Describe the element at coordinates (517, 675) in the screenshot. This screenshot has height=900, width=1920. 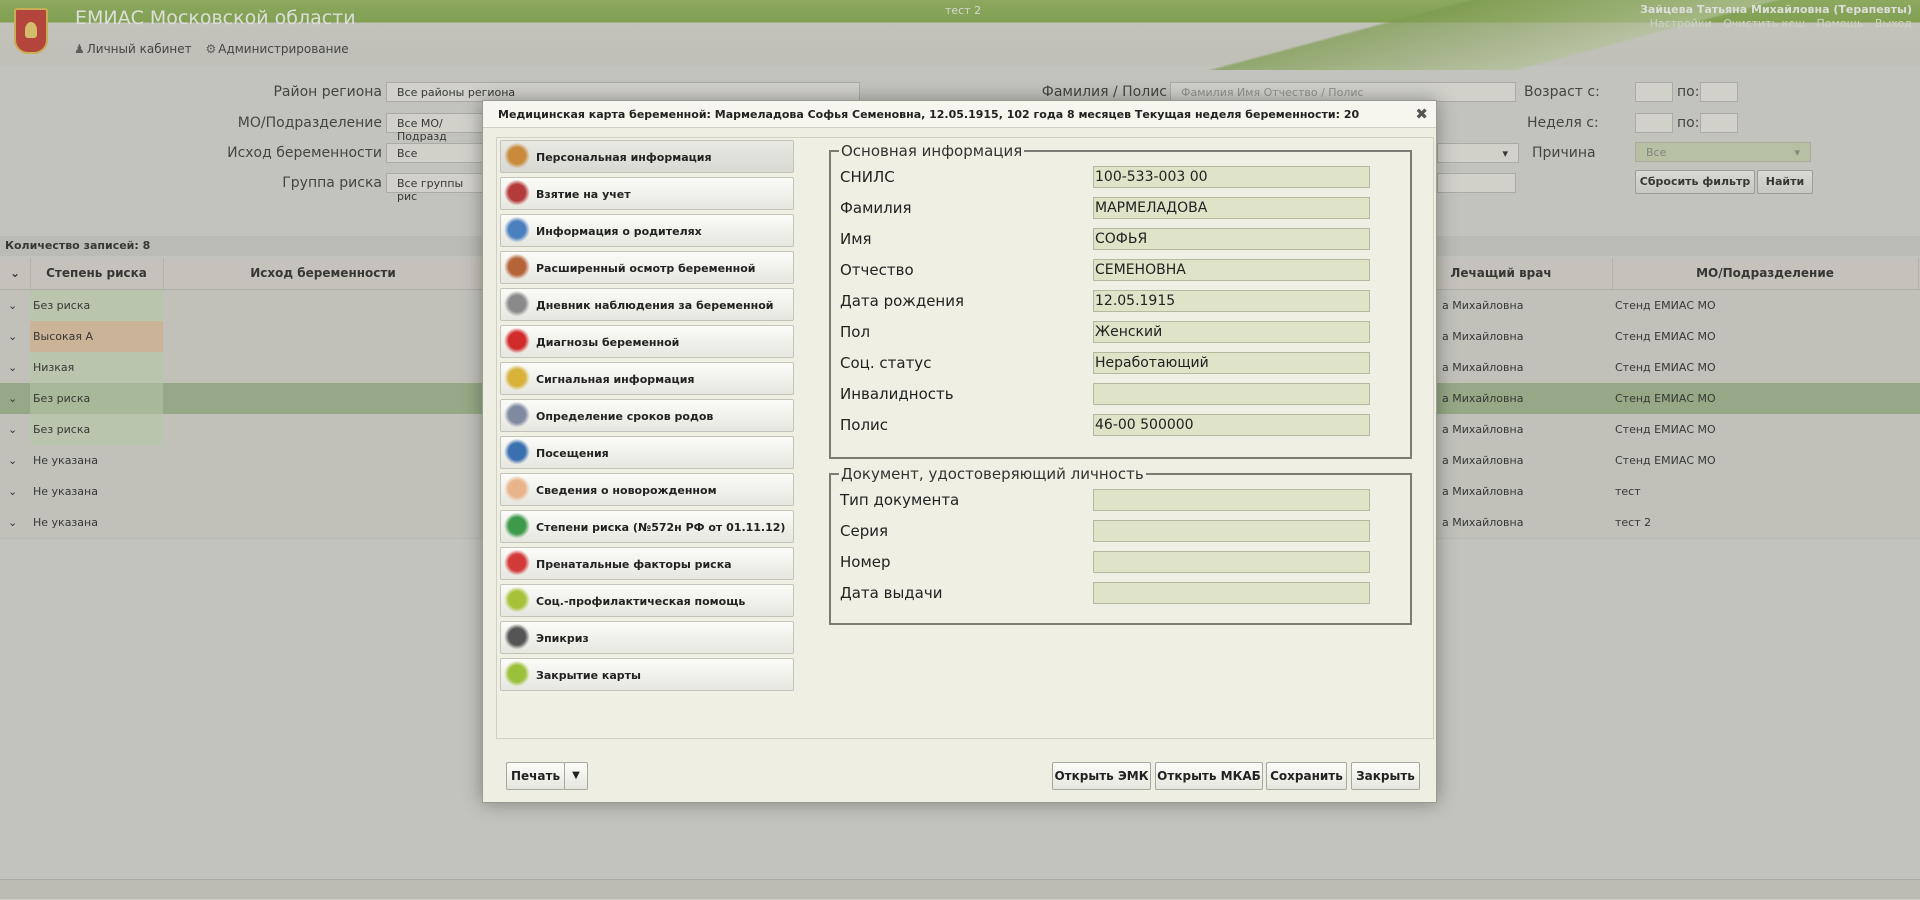
I see `close-card-icon` at that location.